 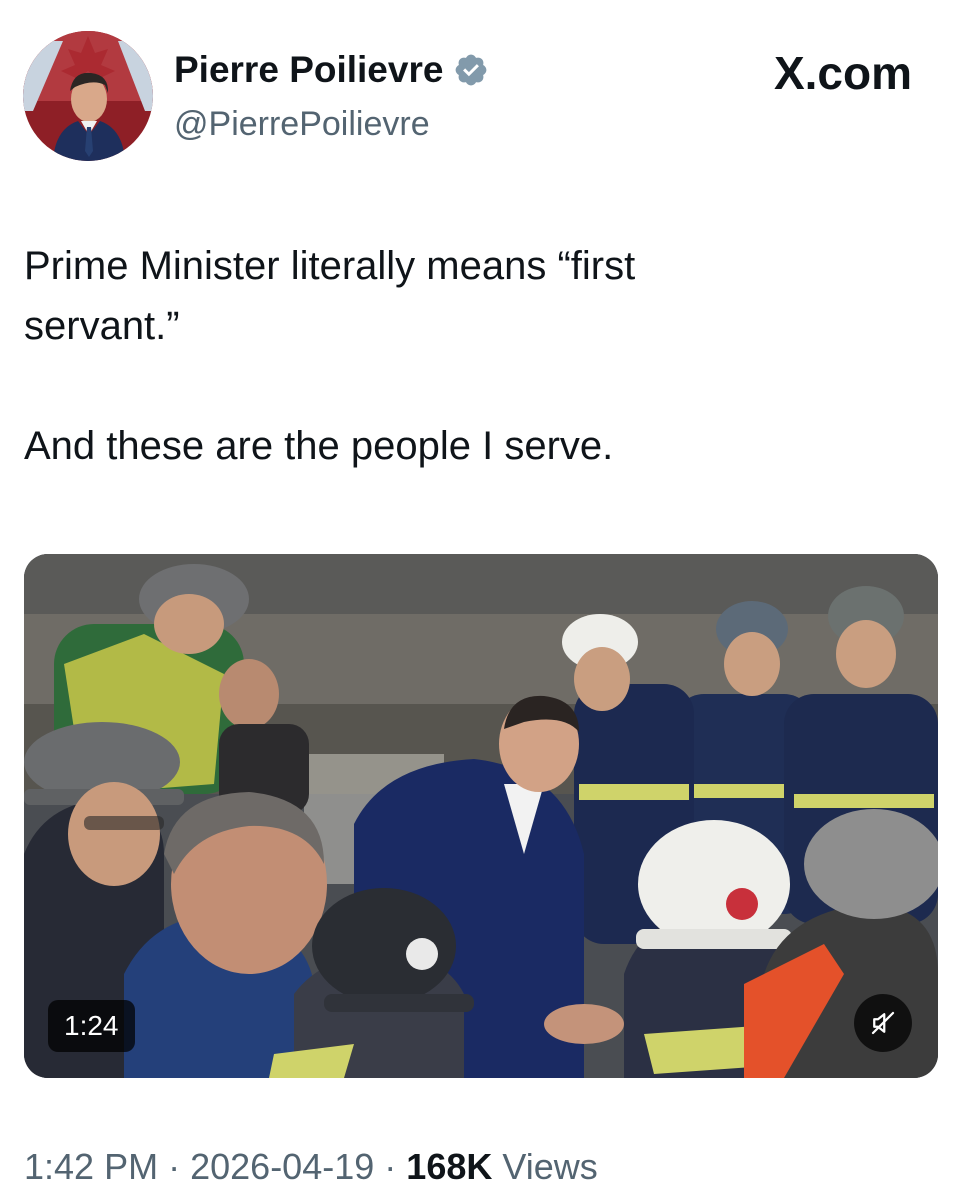 What do you see at coordinates (91, 1026) in the screenshot?
I see `video-duration-badge: 1:24` at bounding box center [91, 1026].